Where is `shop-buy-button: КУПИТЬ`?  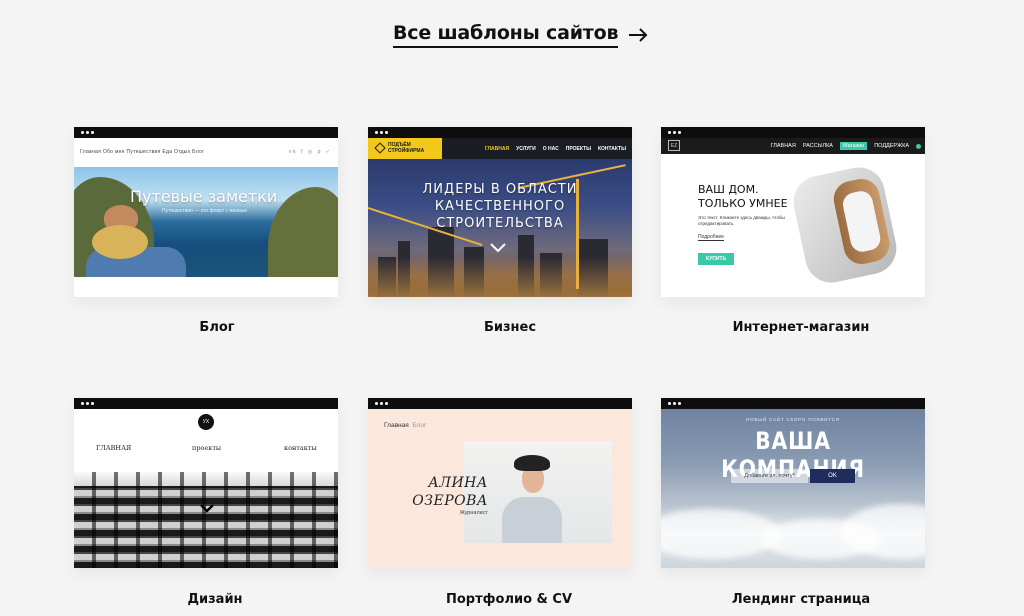 shop-buy-button: КУПИТЬ is located at coordinates (716, 259).